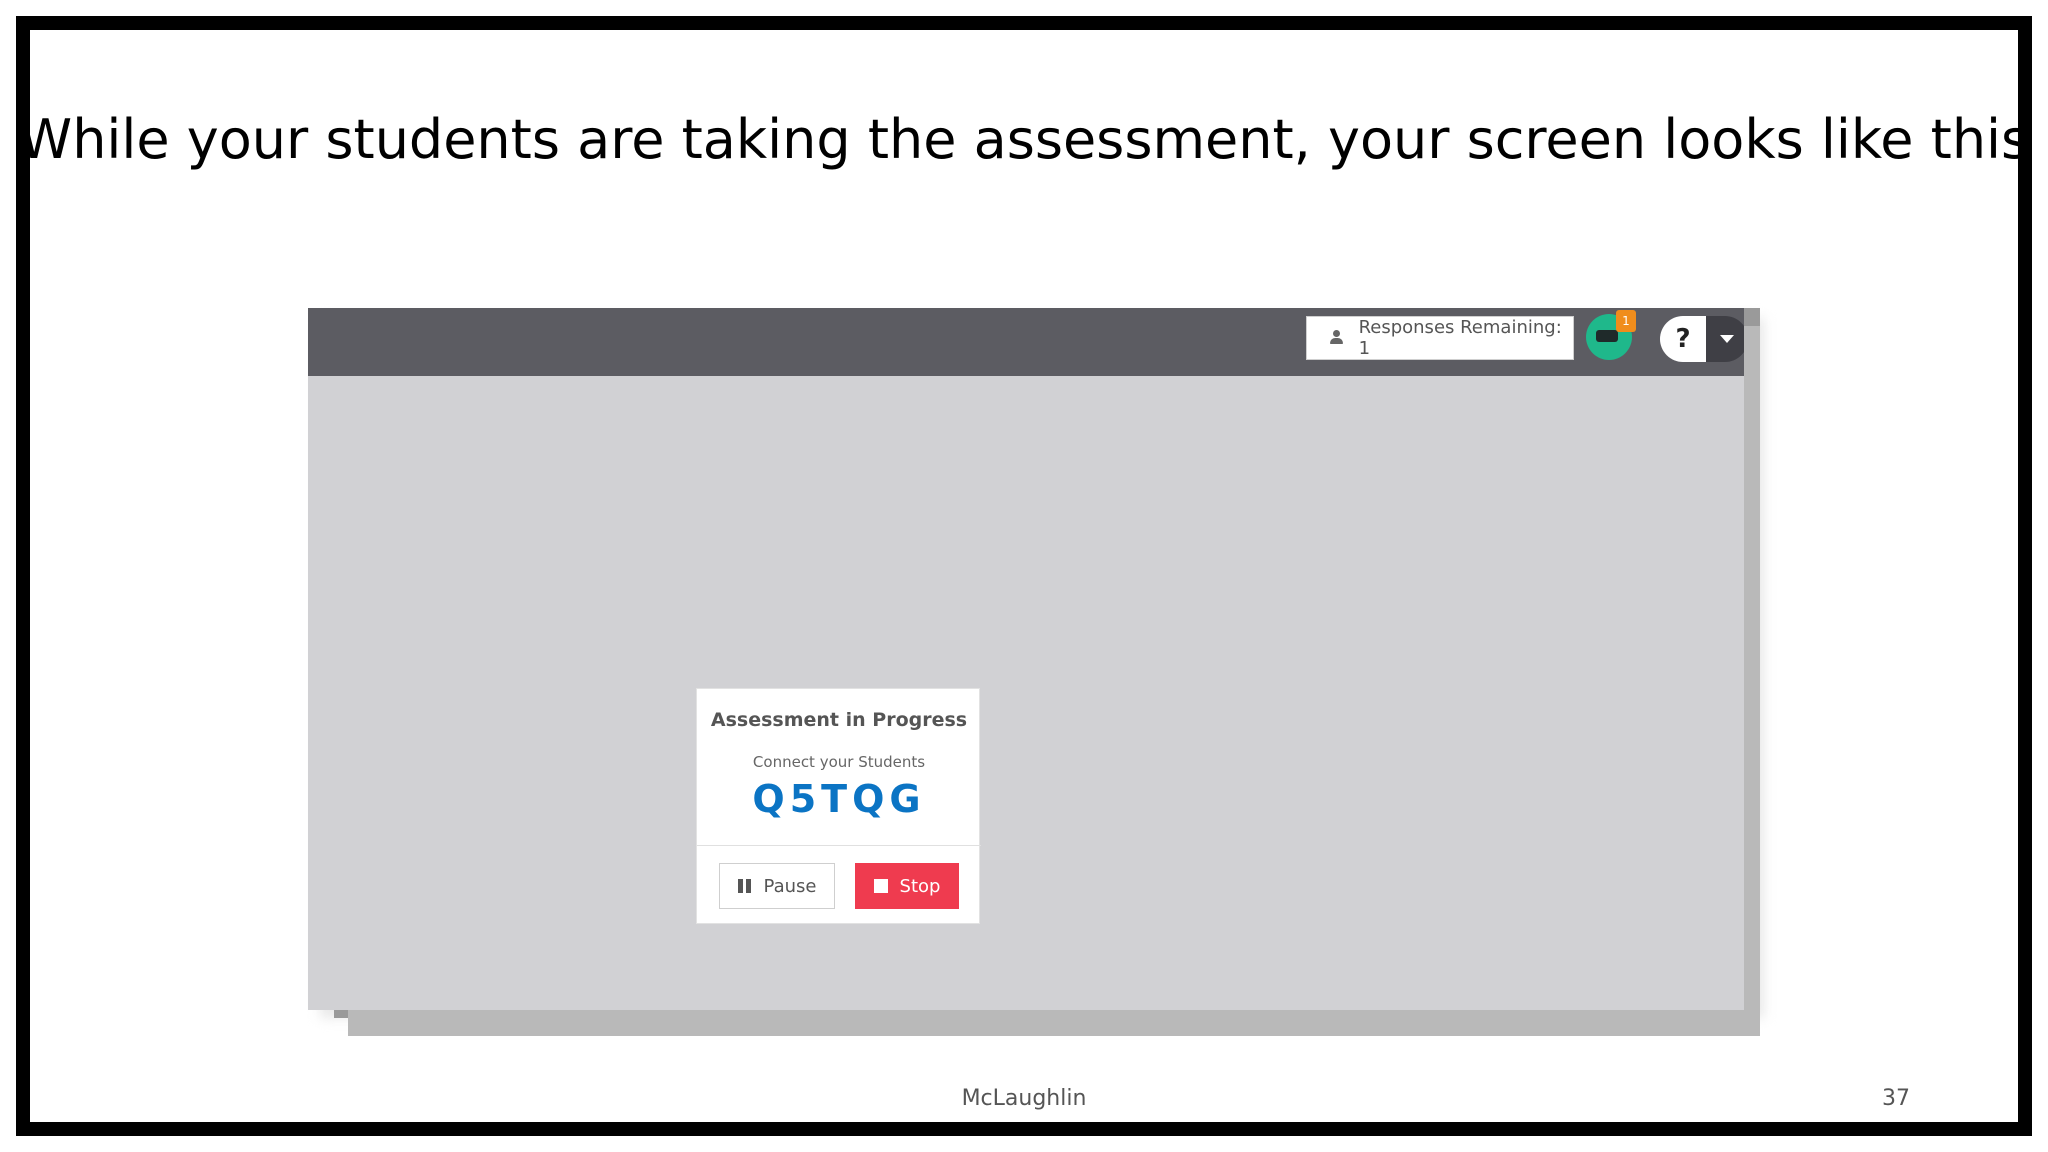 The height and width of the screenshot is (1152, 2048). Describe the element at coordinates (1626, 321) in the screenshot. I see `notification-badge: 1` at that location.